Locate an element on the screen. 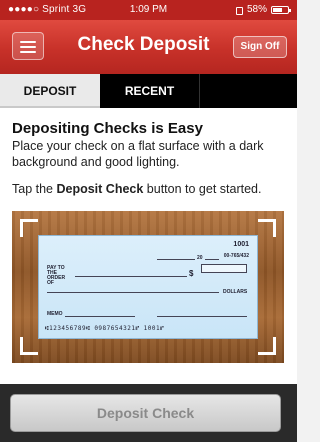 The image size is (320, 442). bottom-bar: Deposit Check is located at coordinates (148, 413).